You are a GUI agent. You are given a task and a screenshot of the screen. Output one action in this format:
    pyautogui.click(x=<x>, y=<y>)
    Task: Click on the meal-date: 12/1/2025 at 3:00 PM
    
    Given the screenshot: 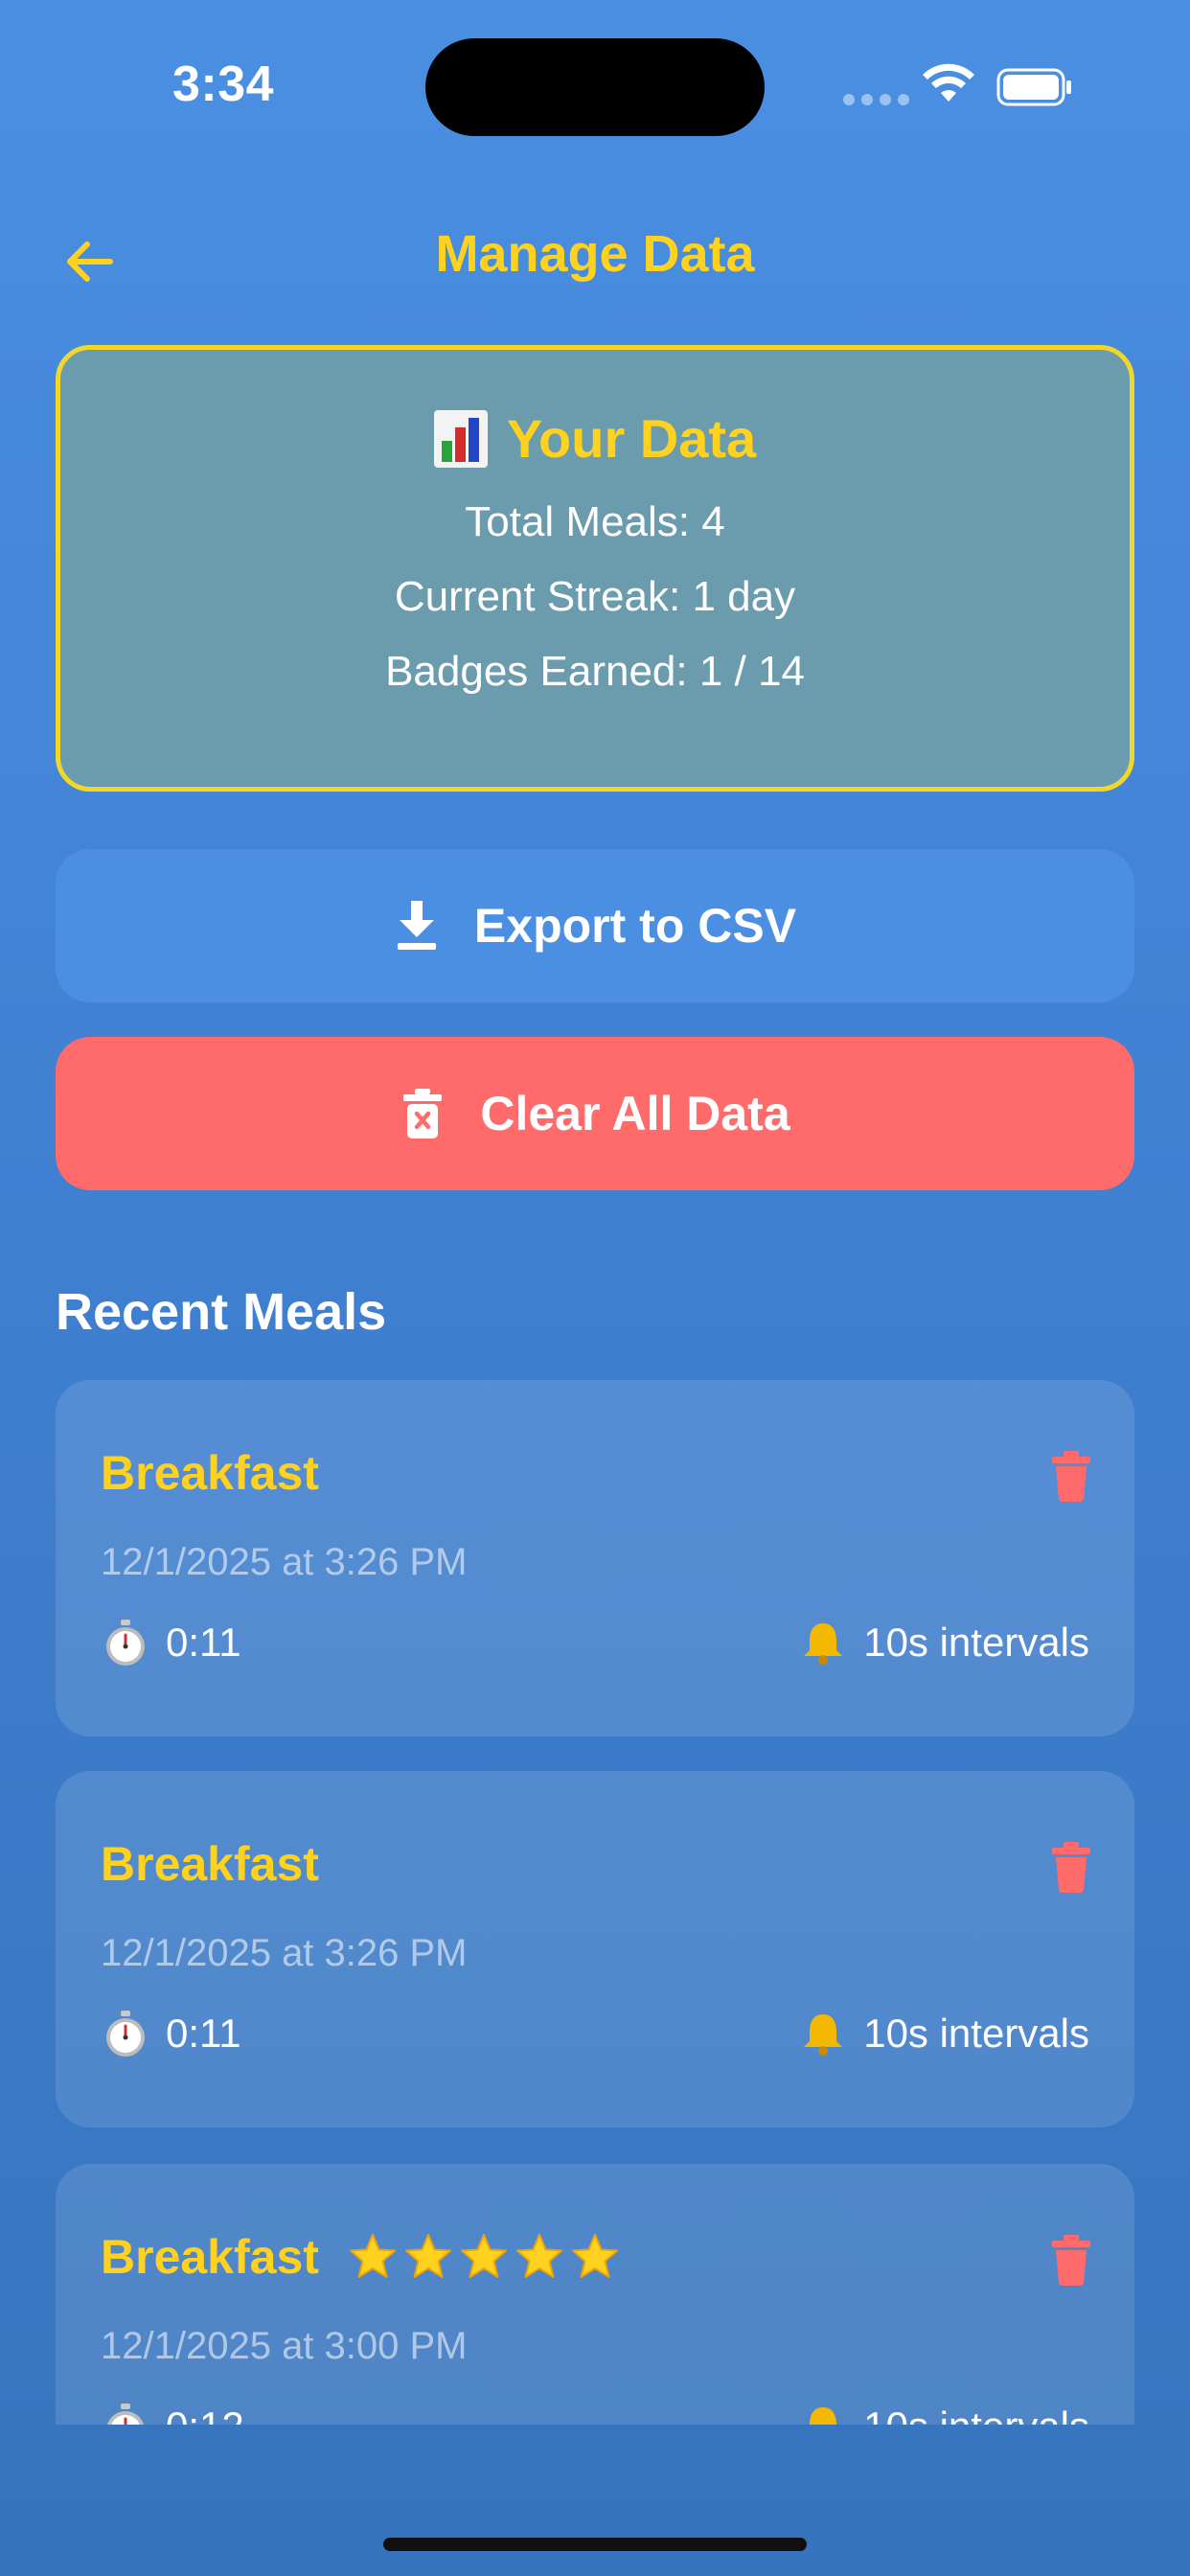 What is the action you would take?
    pyautogui.click(x=285, y=2346)
    